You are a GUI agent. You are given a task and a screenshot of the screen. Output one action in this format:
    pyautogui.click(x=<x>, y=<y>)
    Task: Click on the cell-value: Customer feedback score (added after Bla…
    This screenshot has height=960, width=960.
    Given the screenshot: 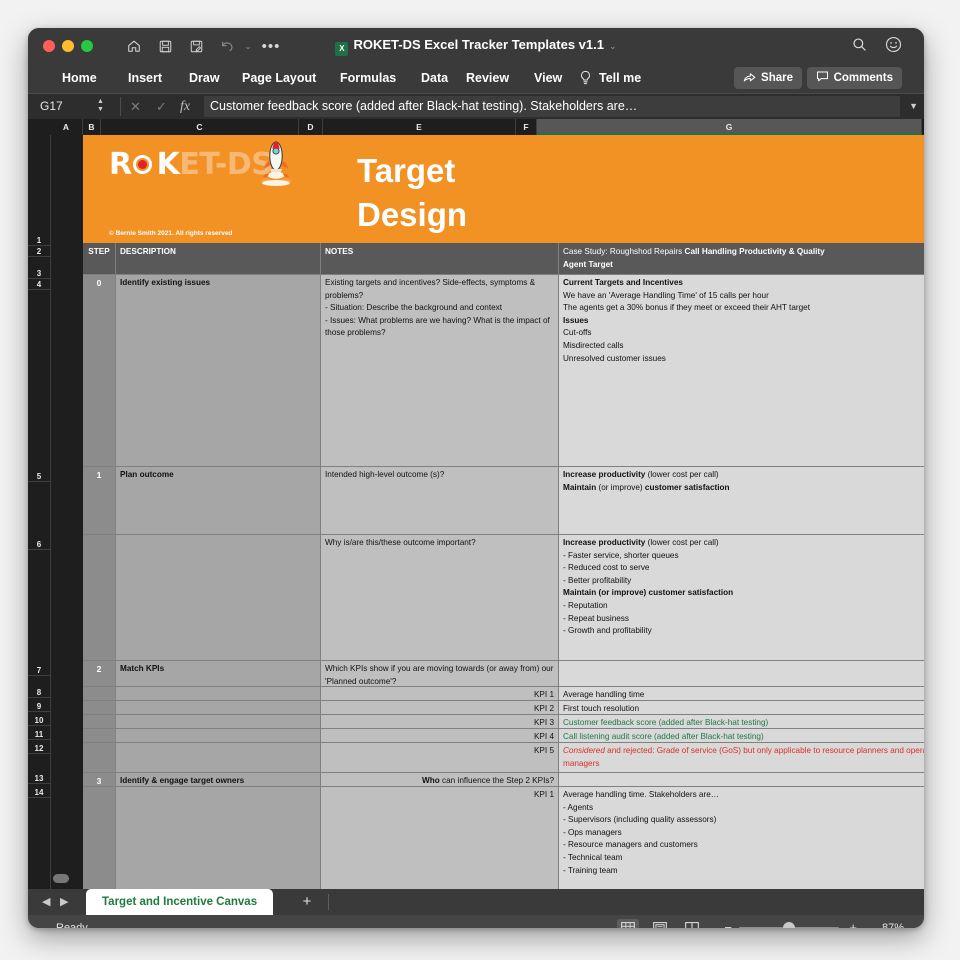 What is the action you would take?
    pyautogui.click(x=741, y=722)
    